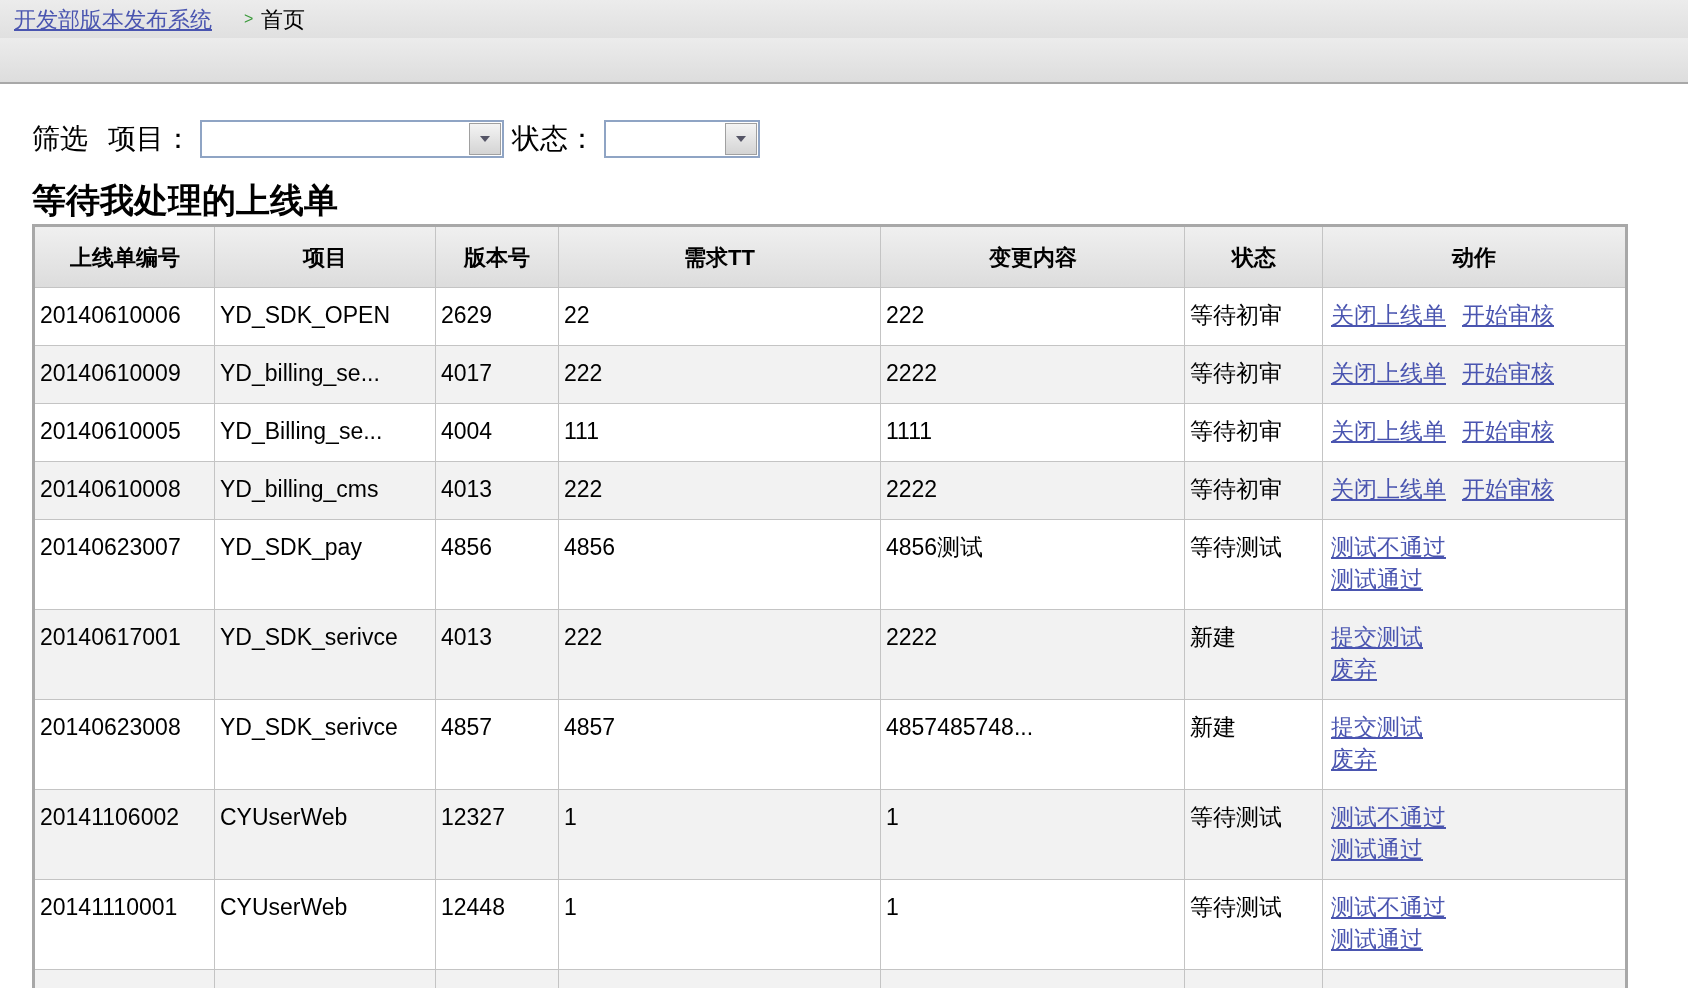  What do you see at coordinates (497, 316) in the screenshot?
I see `table-cell: 2629` at bounding box center [497, 316].